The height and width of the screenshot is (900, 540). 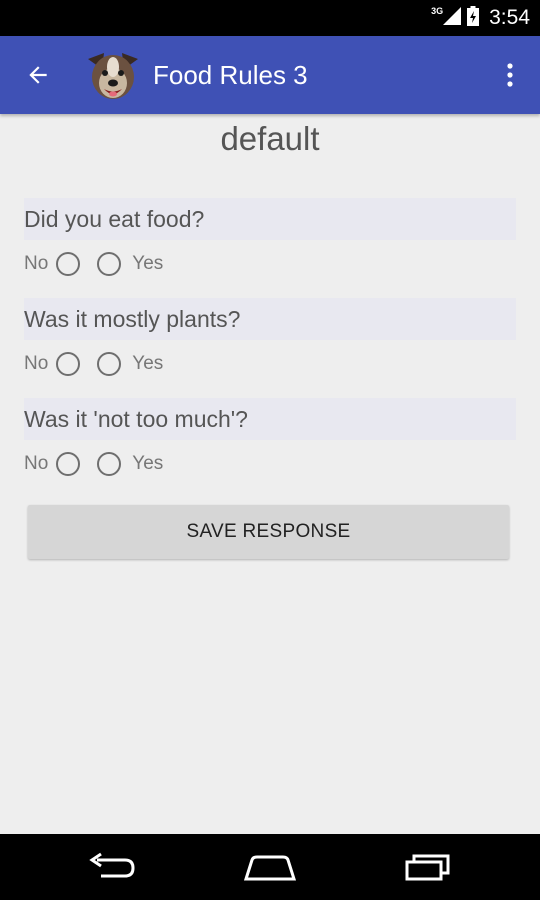 I want to click on signal-icon, so click(x=452, y=18).